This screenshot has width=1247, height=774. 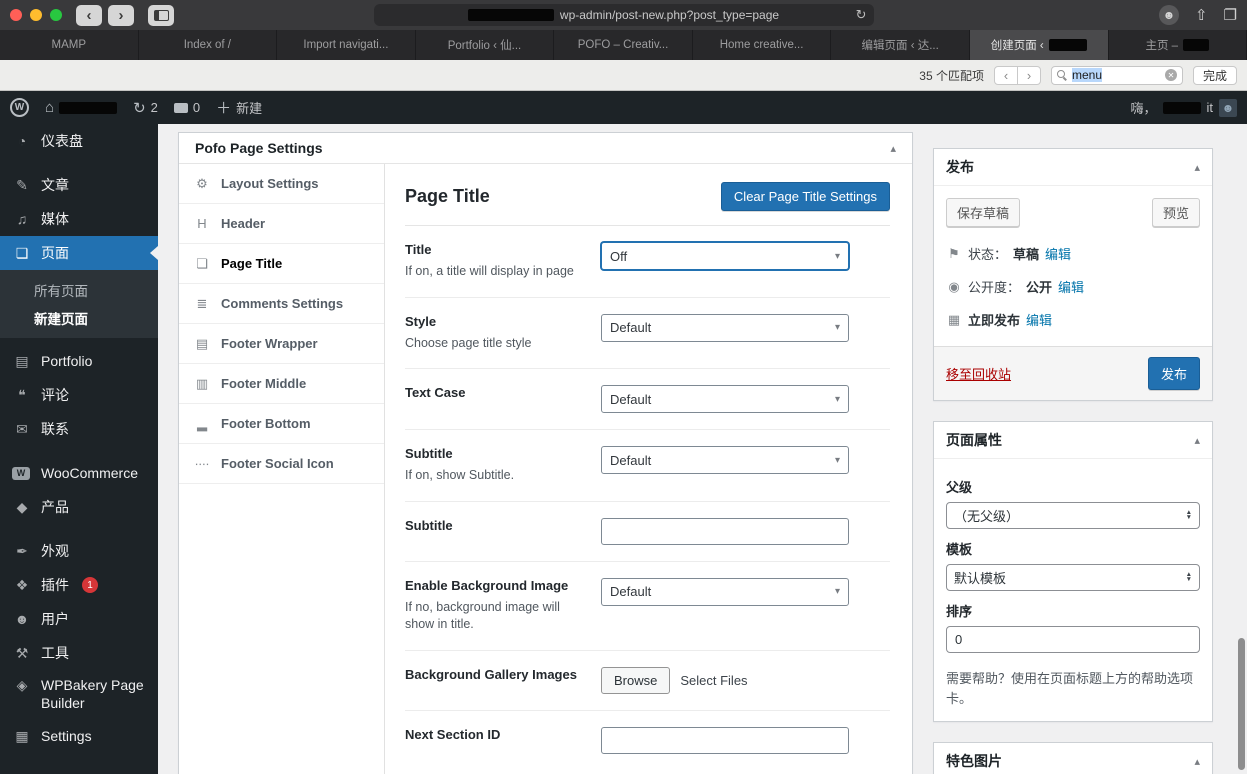 I want to click on enable-background-image-select: Default ▾, so click(x=725, y=591).